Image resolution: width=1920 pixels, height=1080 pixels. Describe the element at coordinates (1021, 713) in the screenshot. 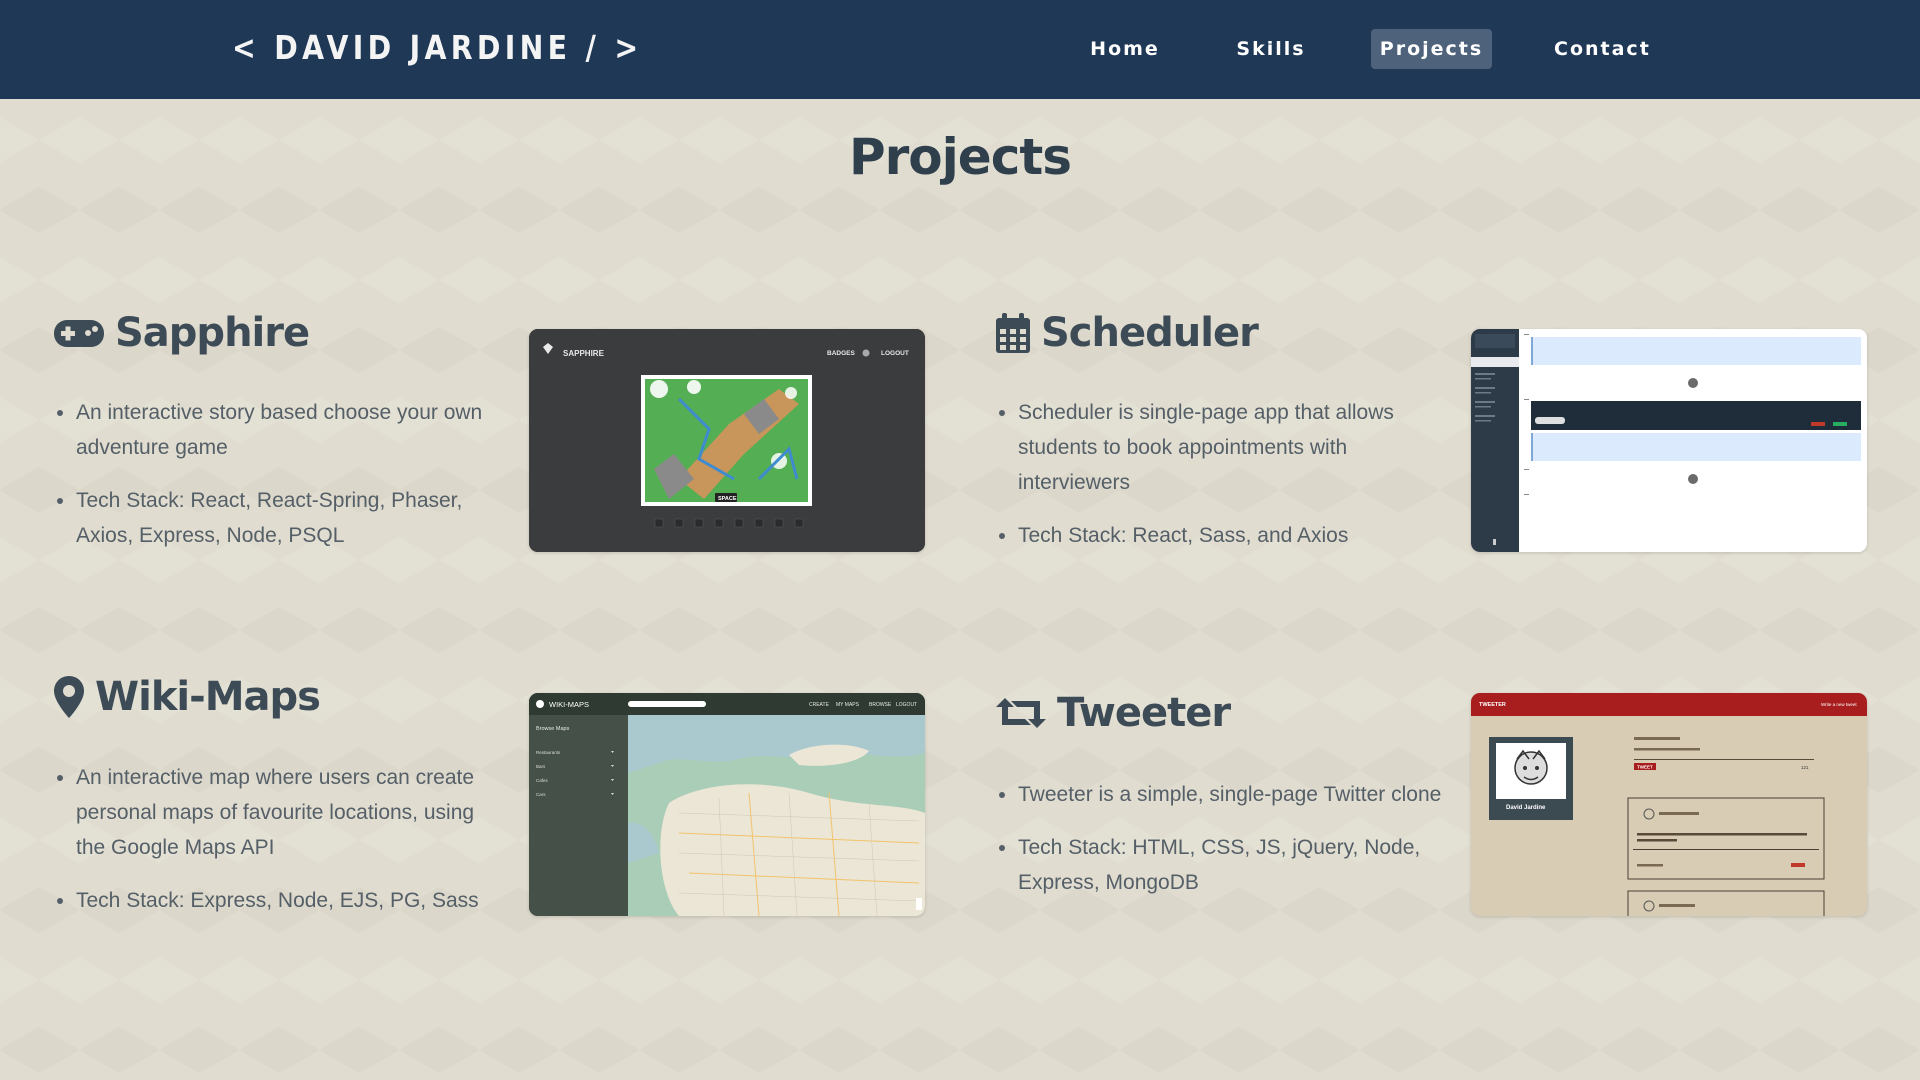

I see `retweet-icon` at that location.